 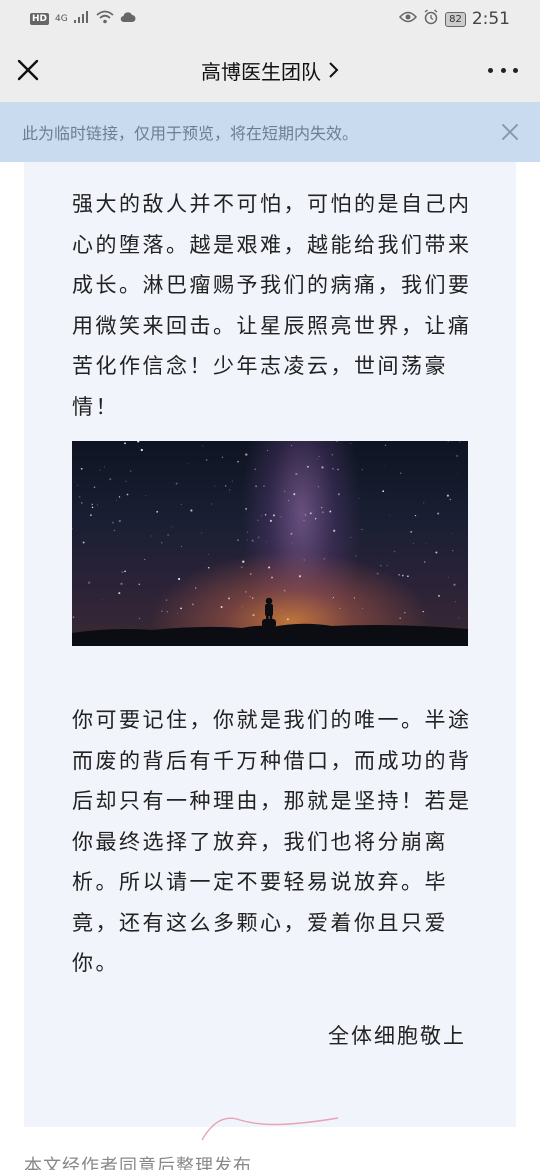 I want to click on notice-close-button, so click(x=510, y=132).